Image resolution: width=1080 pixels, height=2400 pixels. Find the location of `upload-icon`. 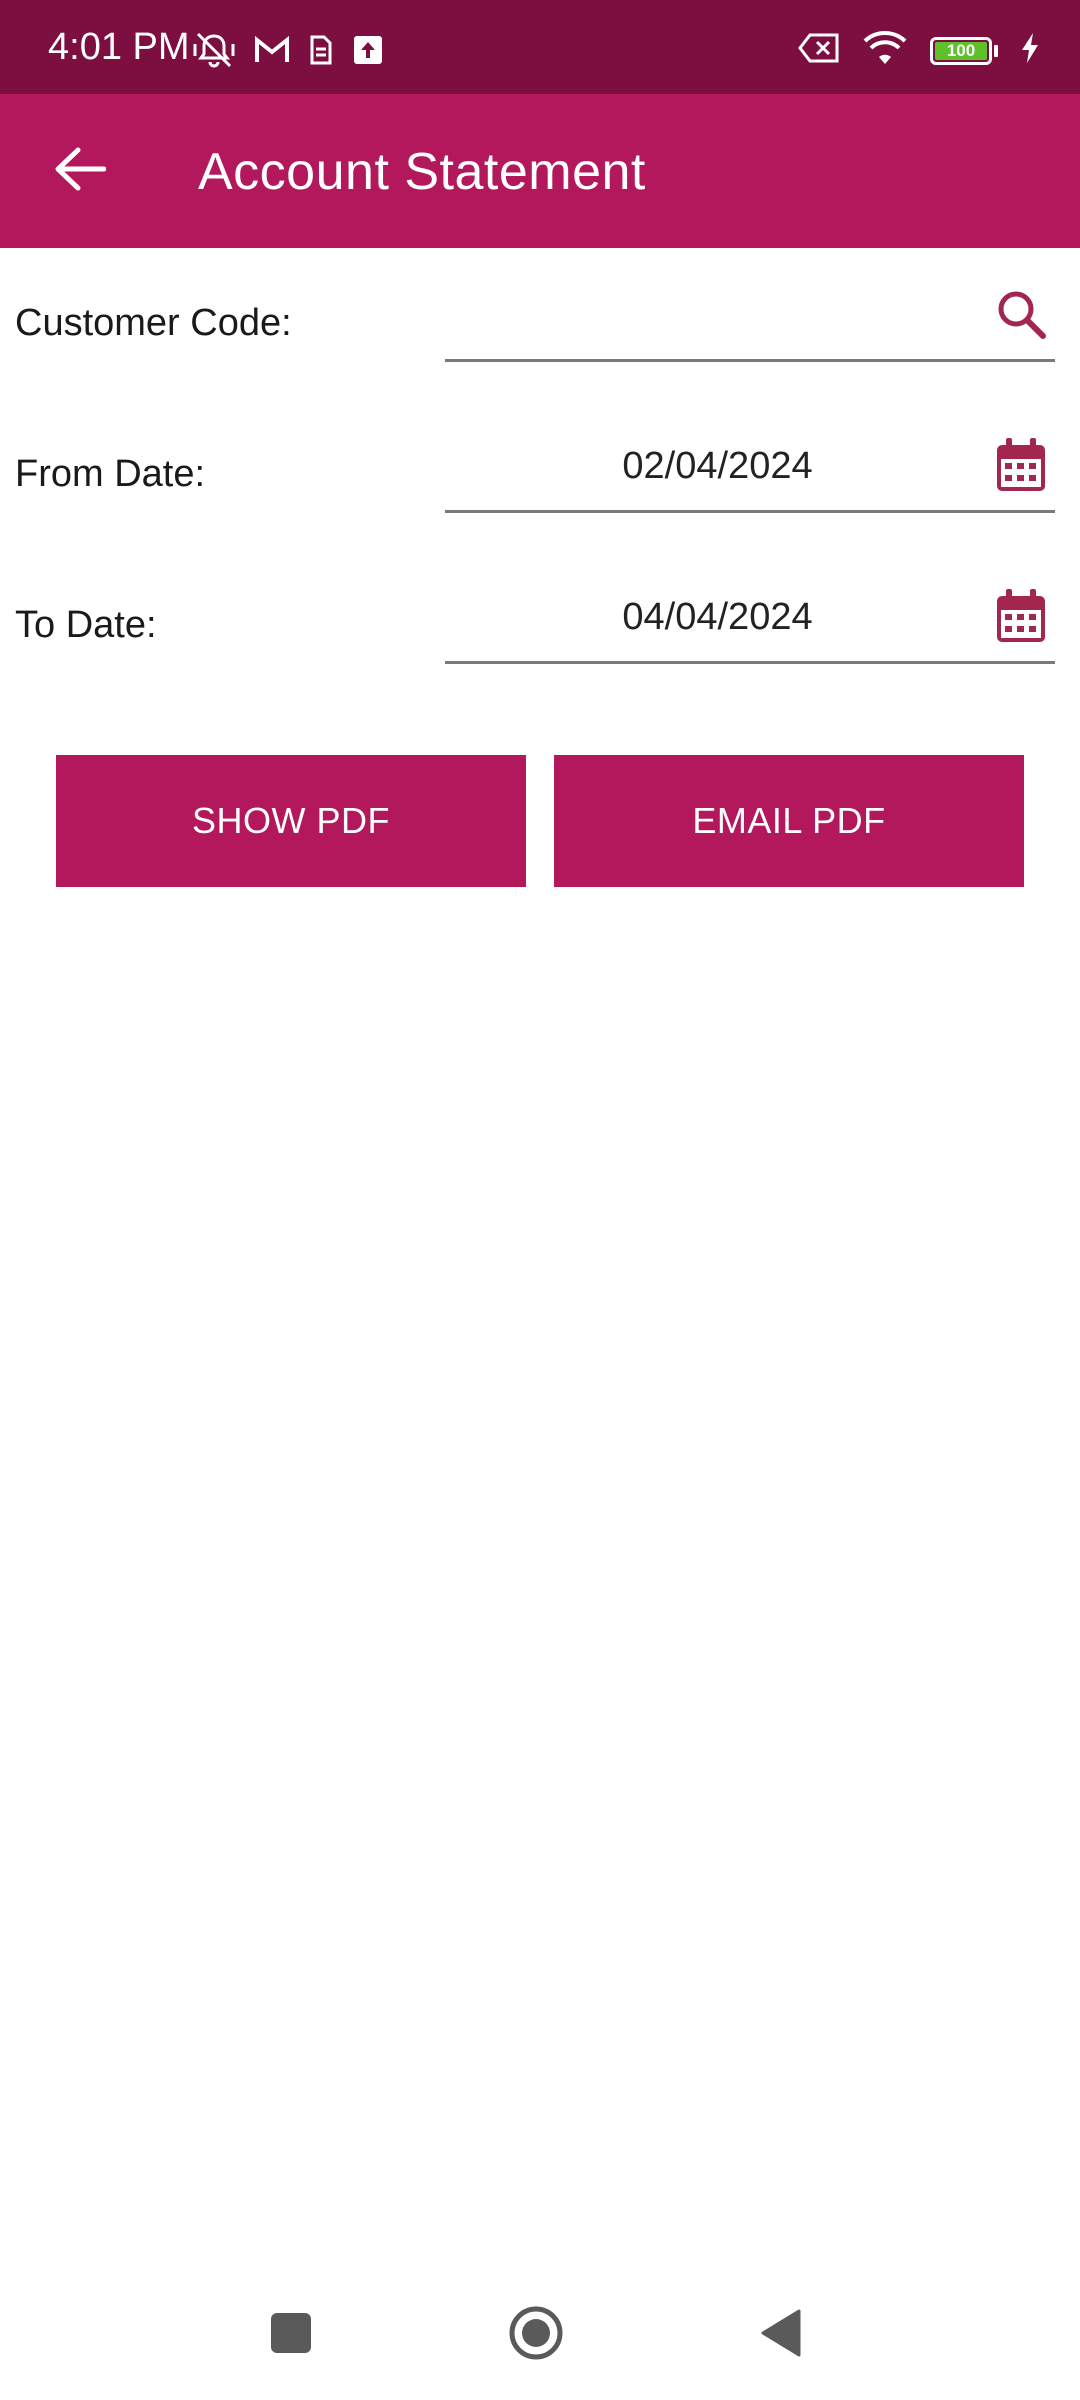

upload-icon is located at coordinates (368, 52).